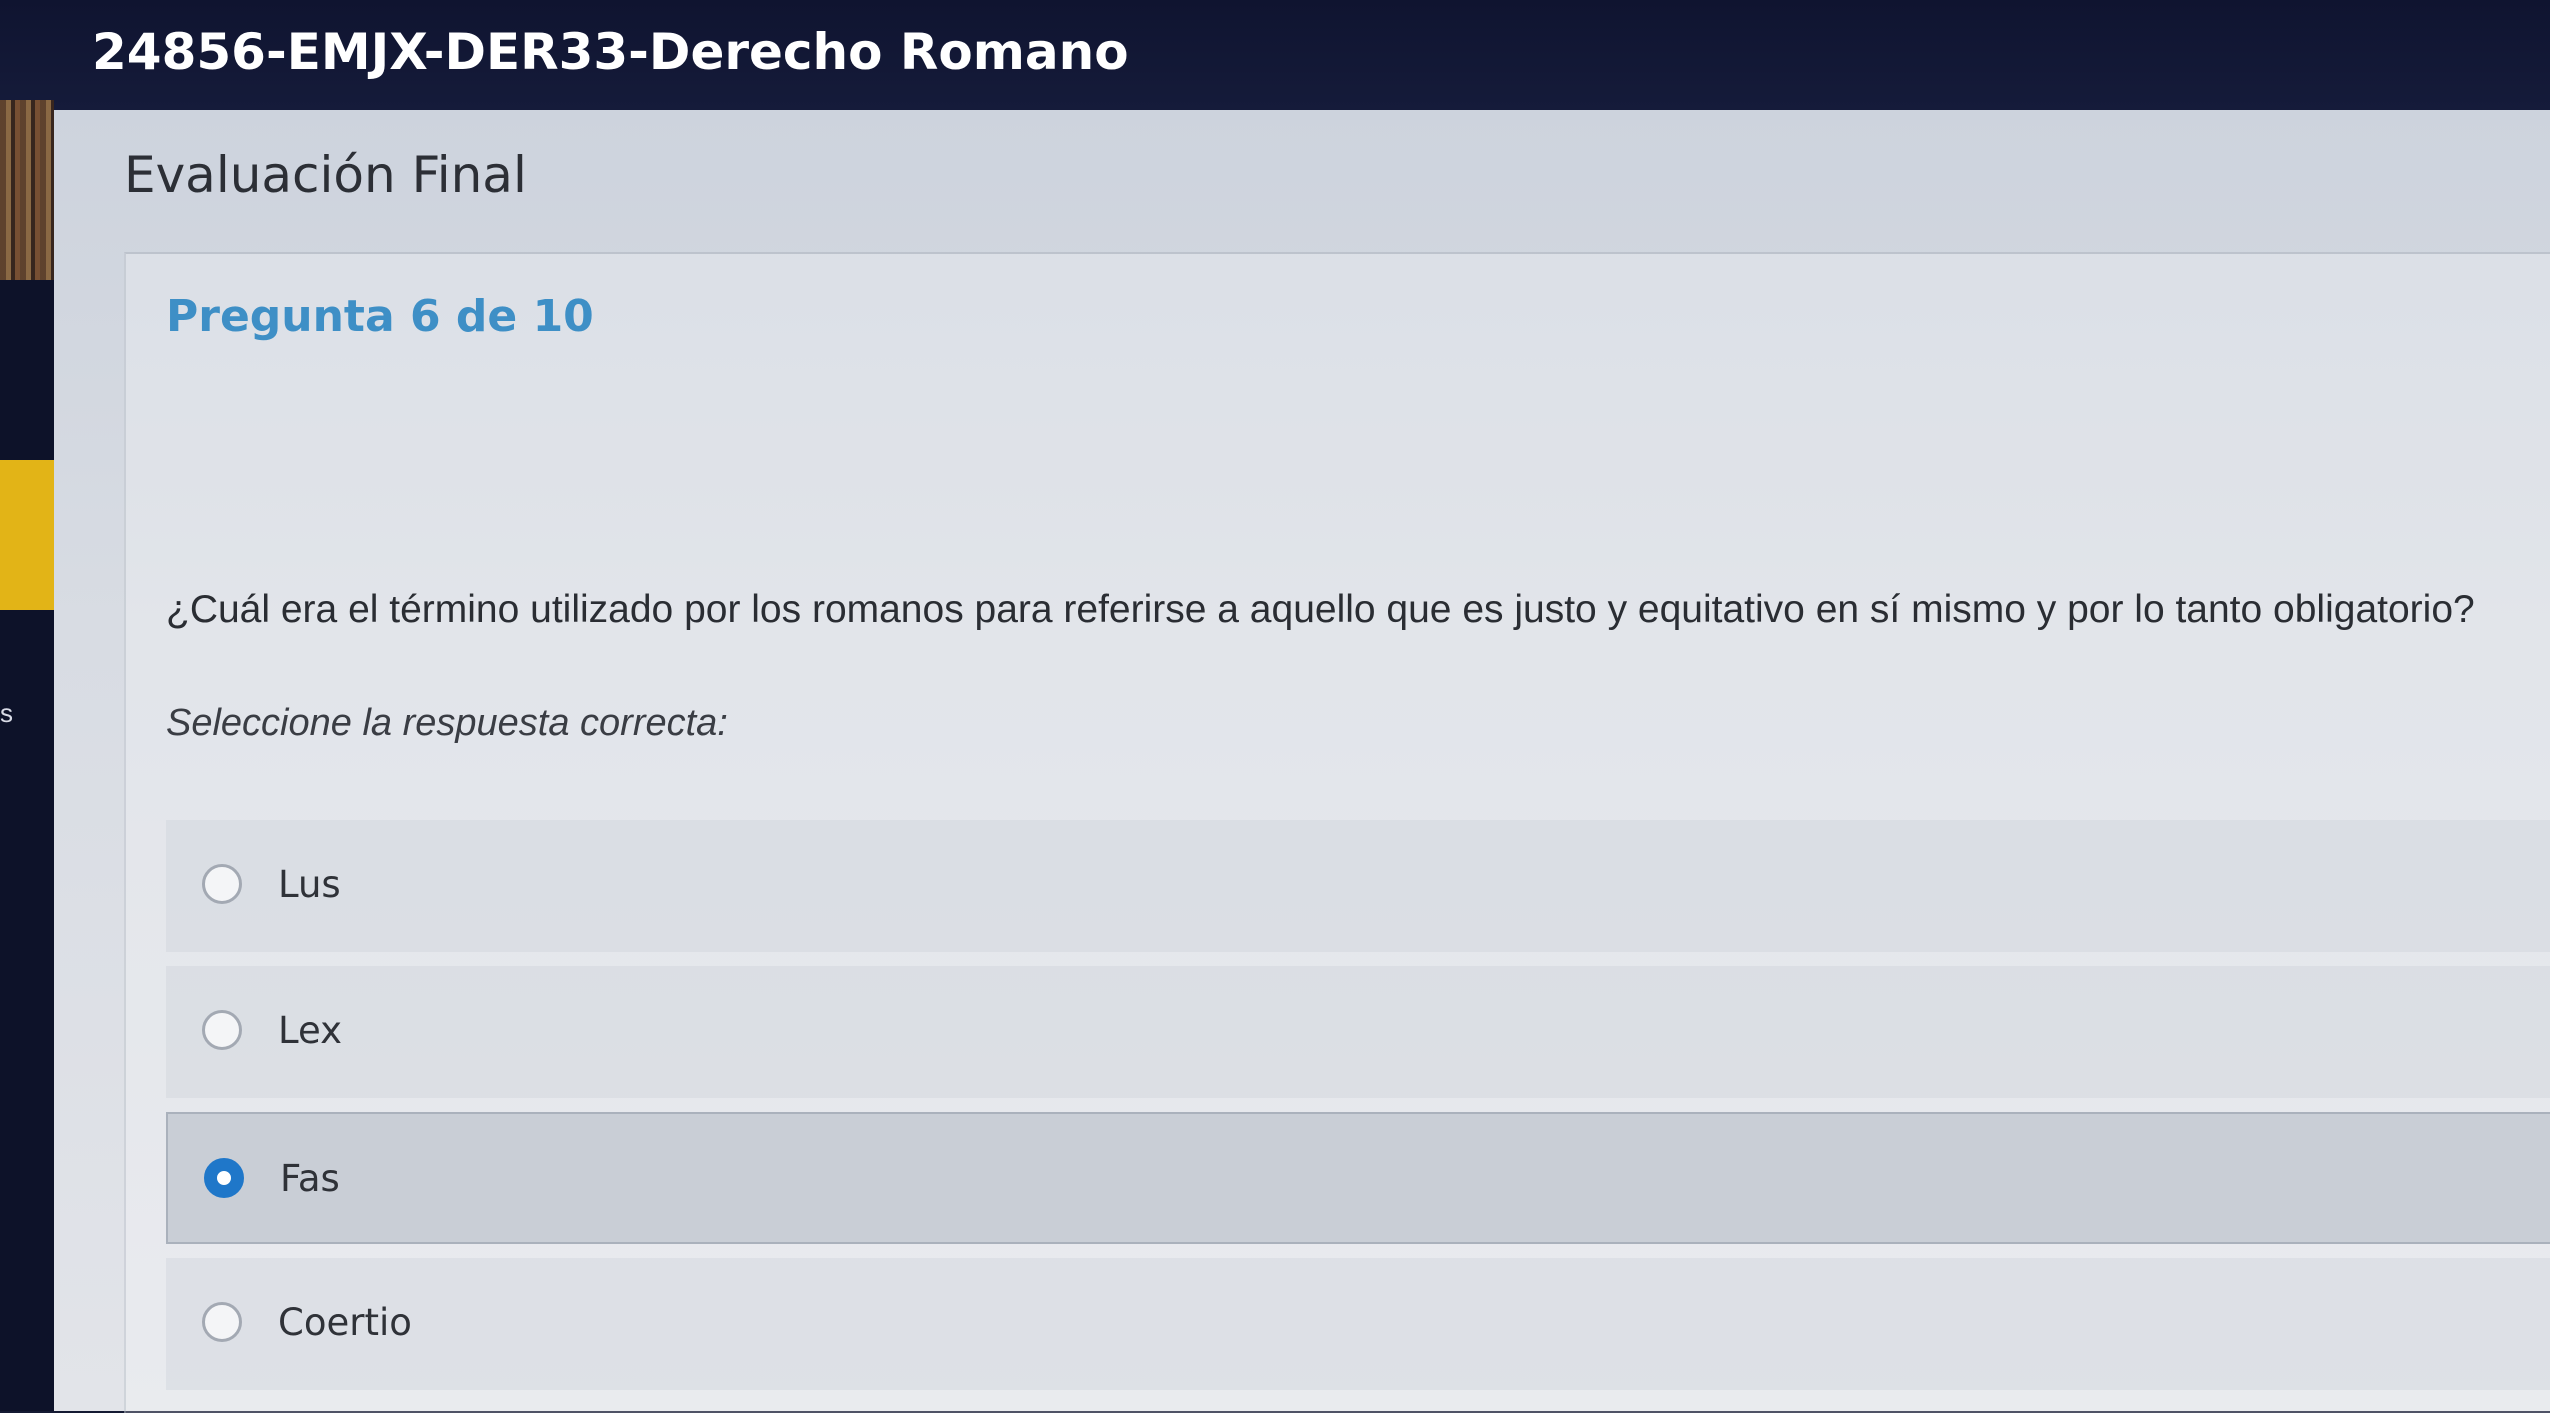  What do you see at coordinates (1358, 1032) in the screenshot?
I see `answer-option-lex: Lex` at bounding box center [1358, 1032].